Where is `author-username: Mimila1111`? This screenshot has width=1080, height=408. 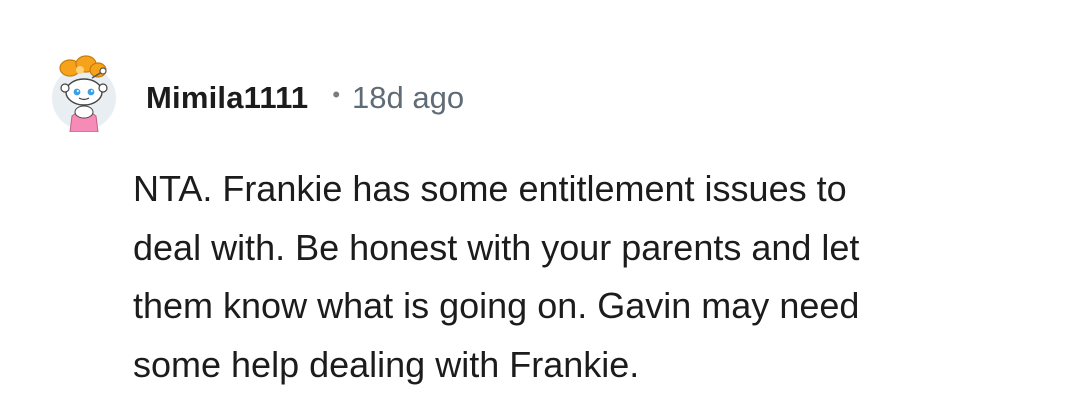
author-username: Mimila1111 is located at coordinates (227, 98).